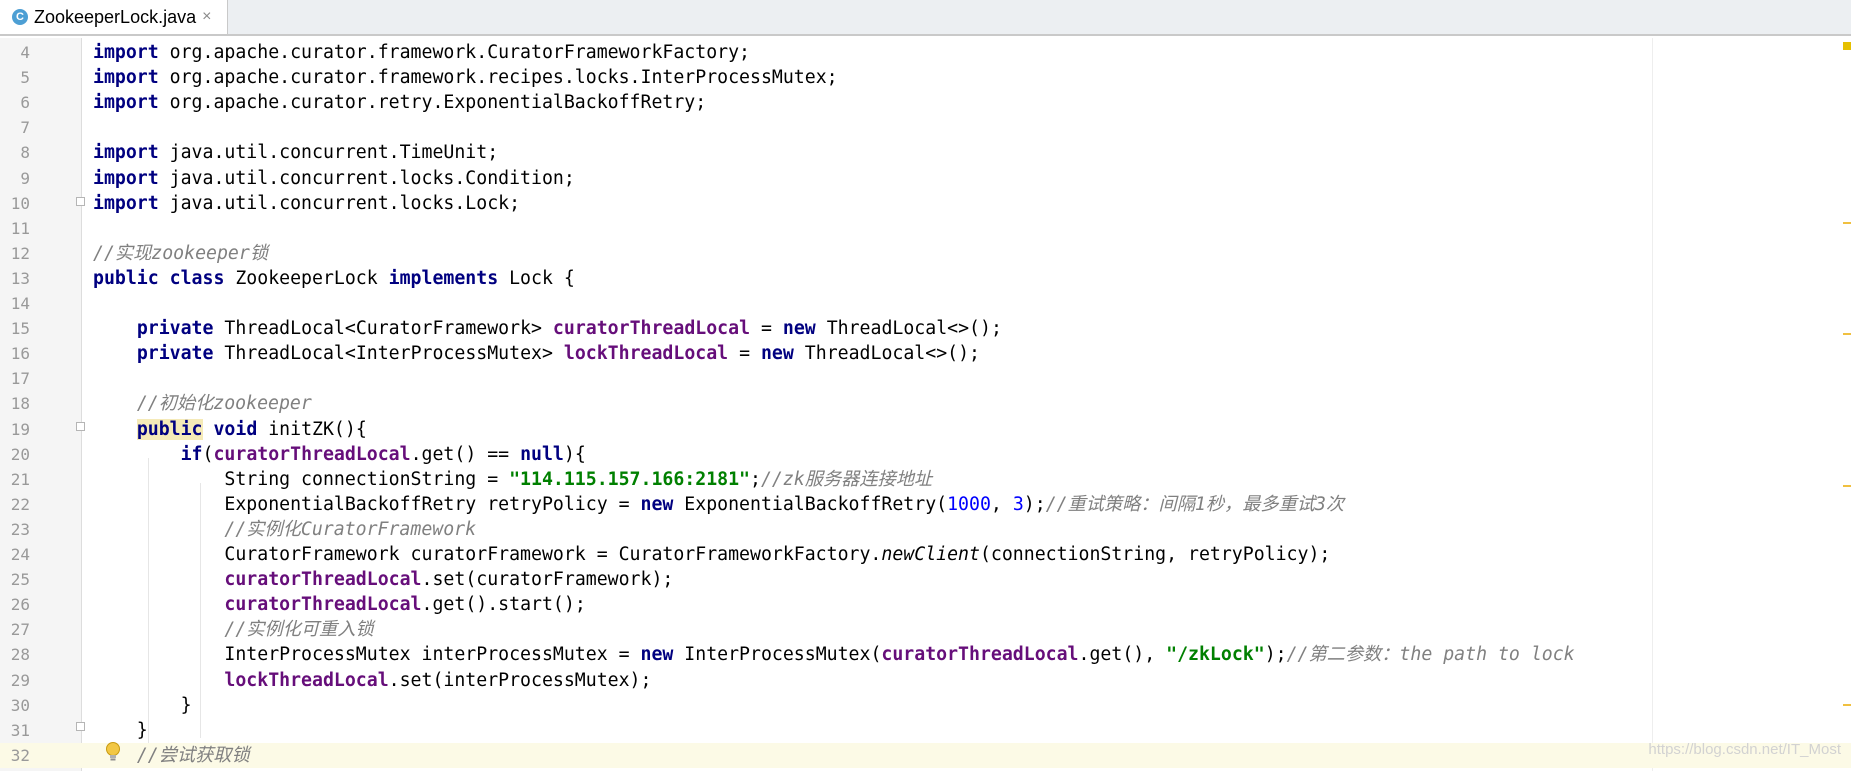 This screenshot has width=1851, height=771. Describe the element at coordinates (925, 755) in the screenshot. I see `code-line: 32 //尝试获取锁` at that location.